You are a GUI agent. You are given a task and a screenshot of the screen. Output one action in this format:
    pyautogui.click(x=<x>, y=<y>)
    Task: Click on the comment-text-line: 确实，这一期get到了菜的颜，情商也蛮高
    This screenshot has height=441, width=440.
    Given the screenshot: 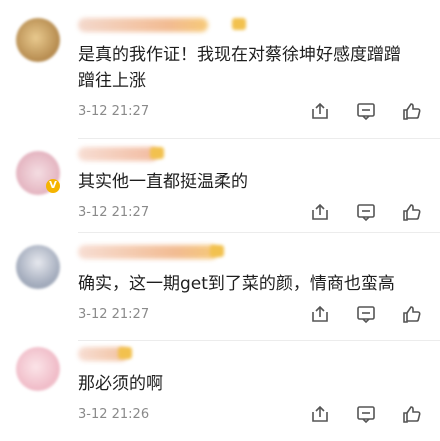 What is the action you would take?
    pyautogui.click(x=236, y=284)
    